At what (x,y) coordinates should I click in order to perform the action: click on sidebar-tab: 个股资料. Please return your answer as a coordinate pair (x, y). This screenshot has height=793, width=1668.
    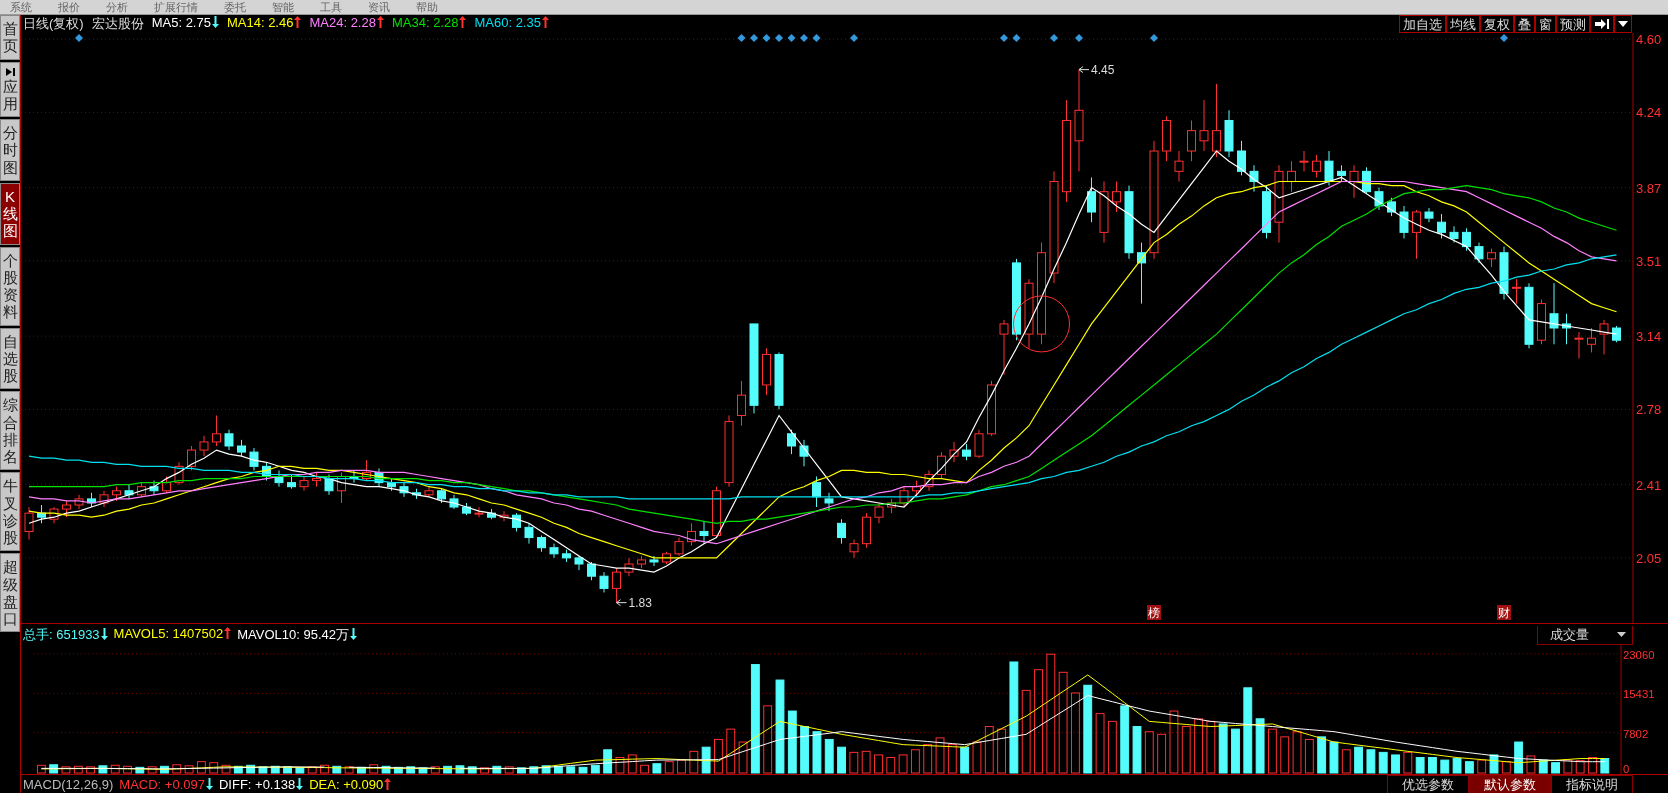
    Looking at the image, I should click on (10, 286).